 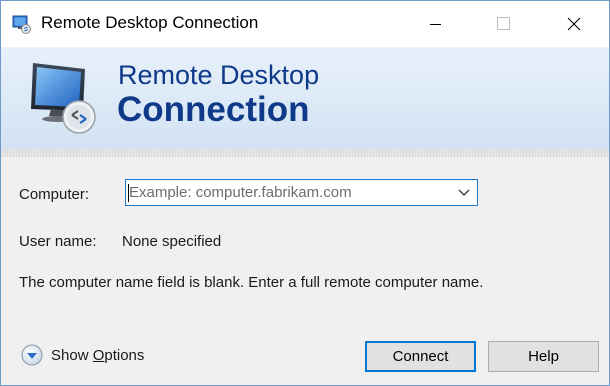 I want to click on computer-input, so click(x=287, y=192).